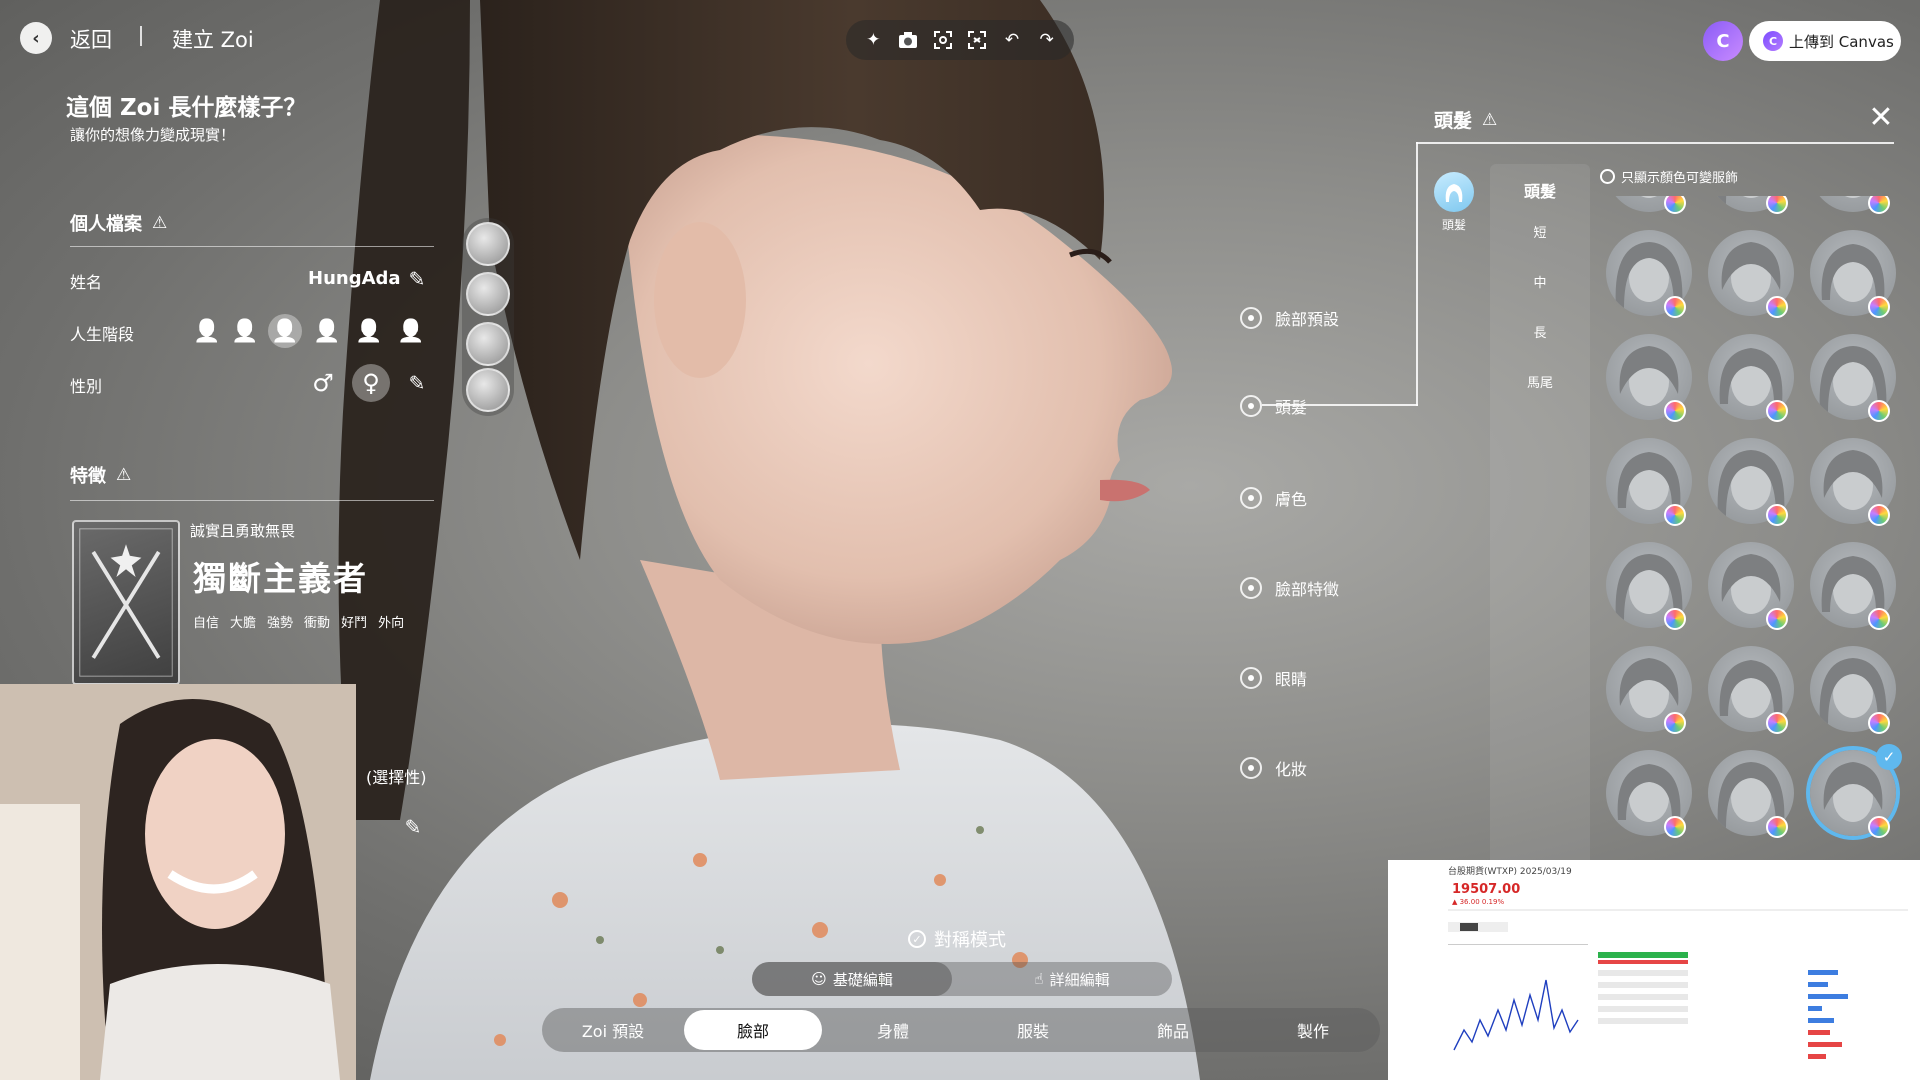 The height and width of the screenshot is (1080, 1920). Describe the element at coordinates (1540, 281) in the screenshot. I see `subcategory-medium: 中` at that location.